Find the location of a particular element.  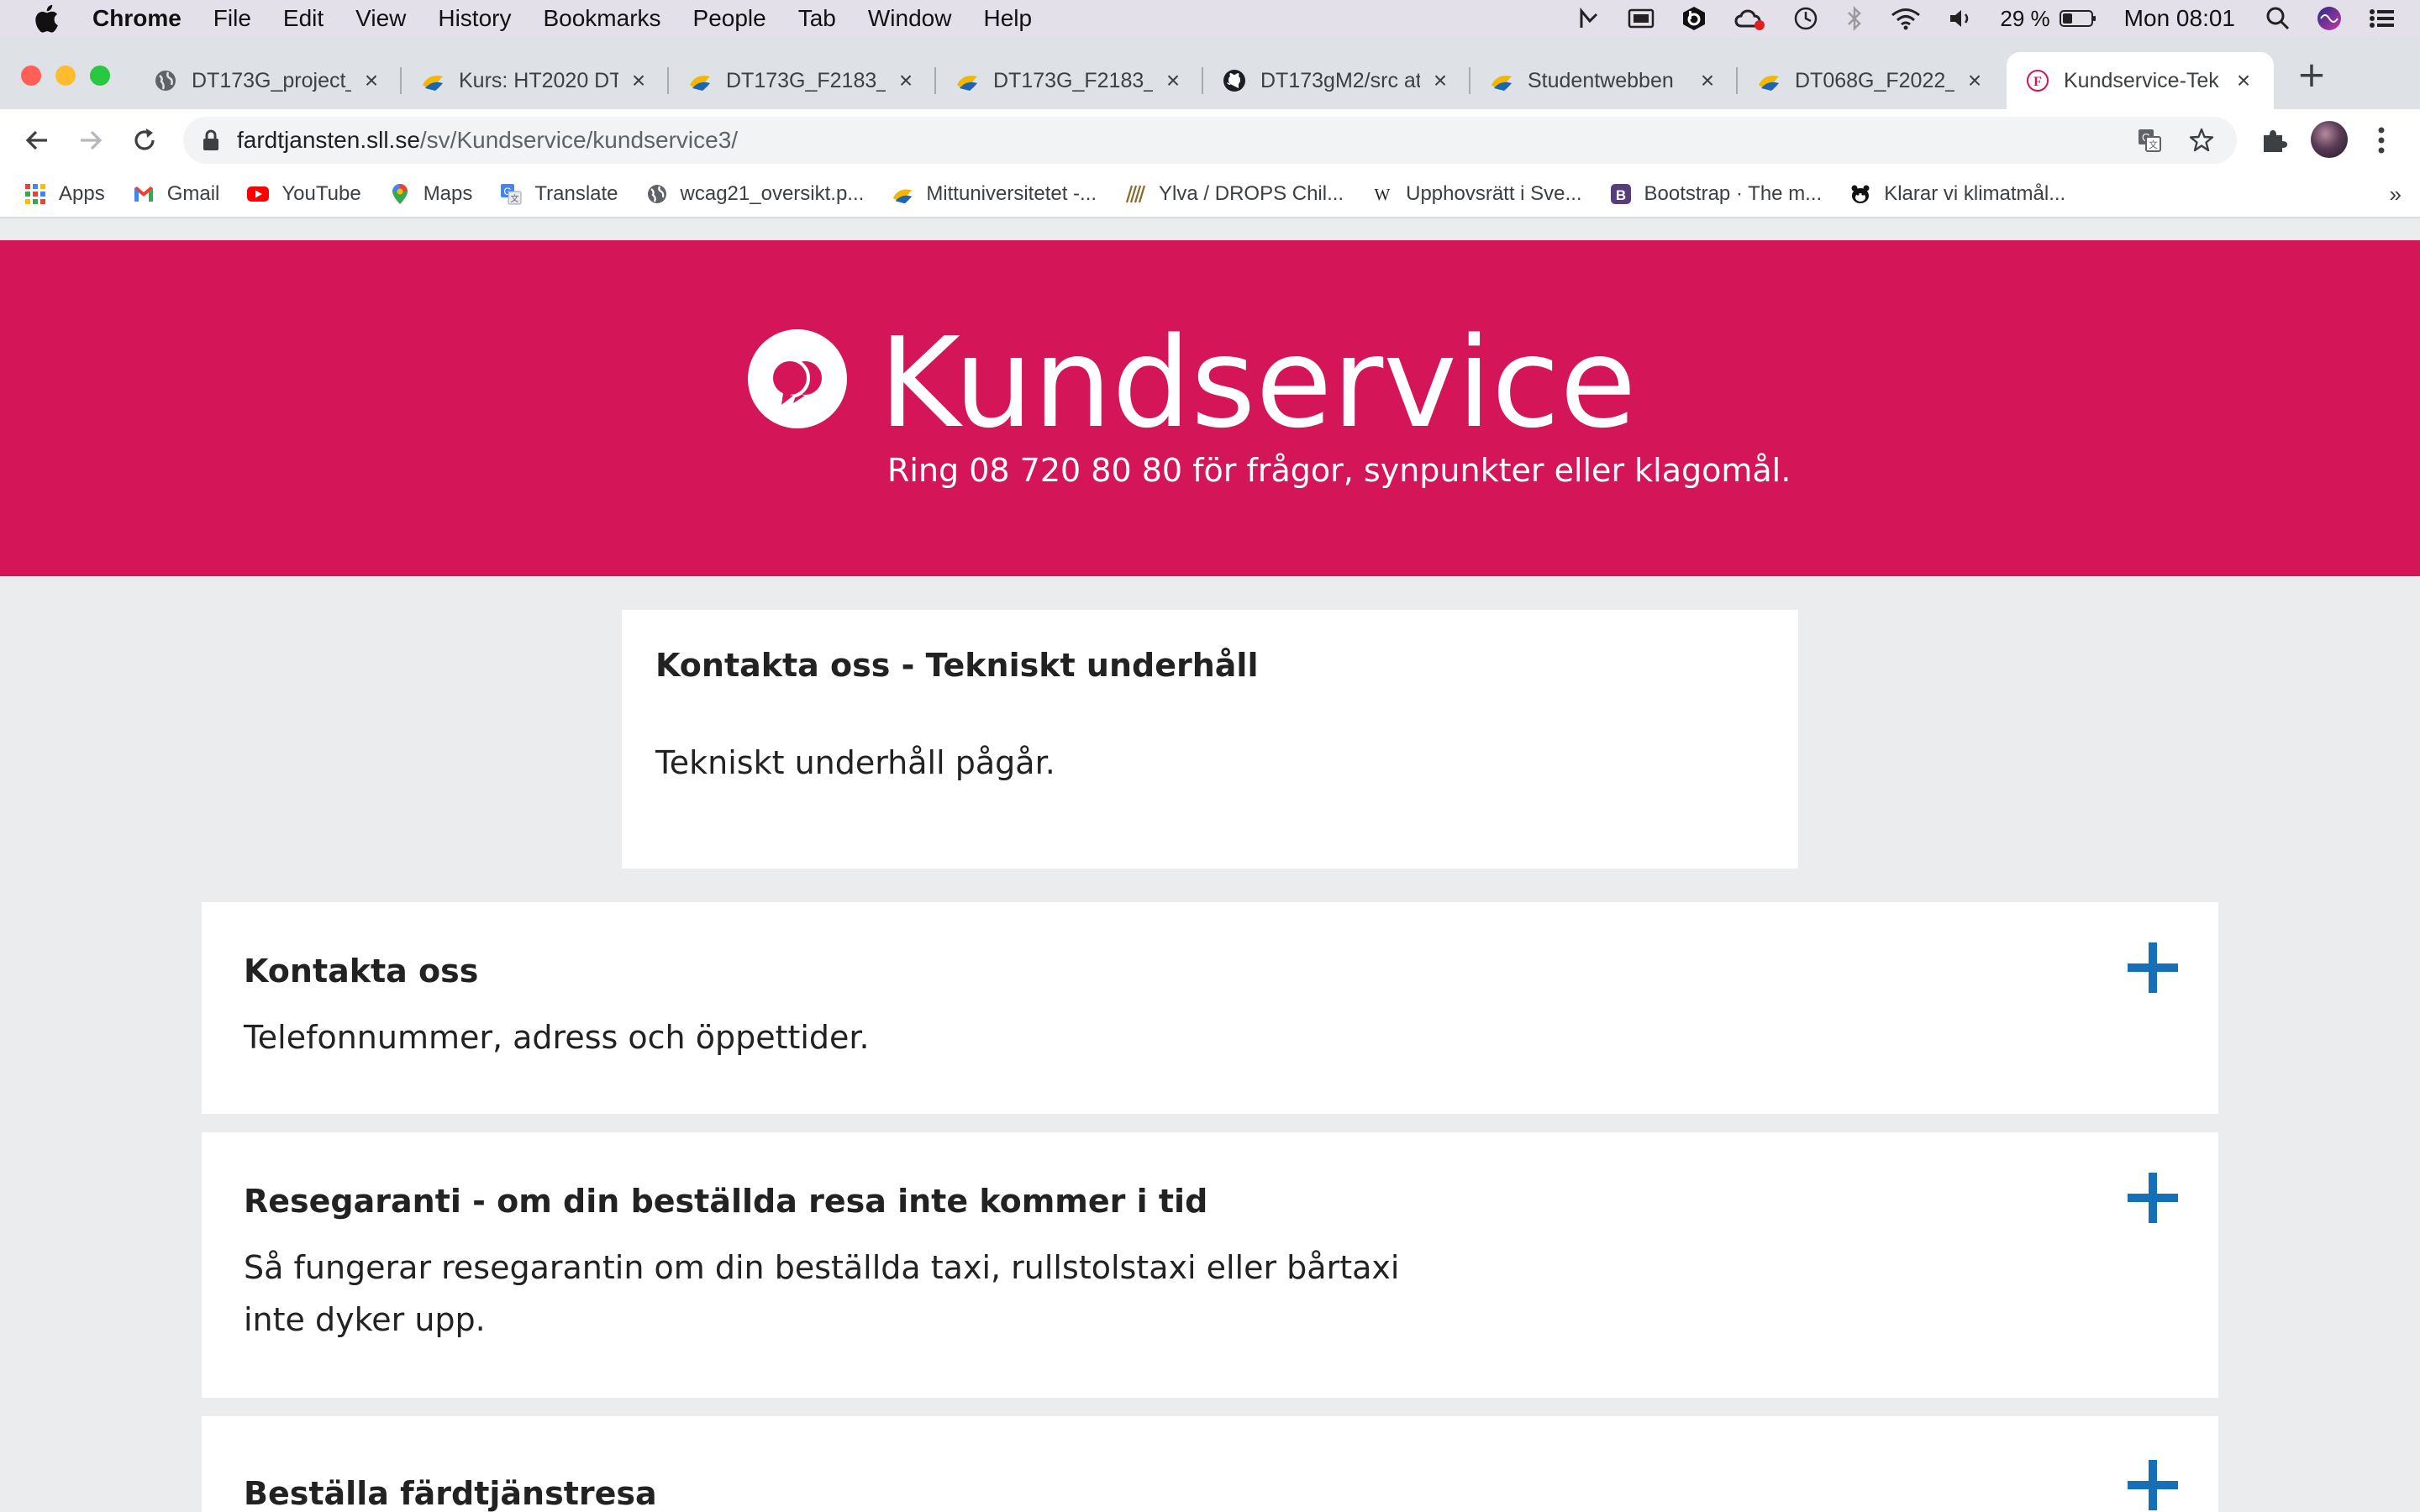

menu-people: People is located at coordinates (729, 18).